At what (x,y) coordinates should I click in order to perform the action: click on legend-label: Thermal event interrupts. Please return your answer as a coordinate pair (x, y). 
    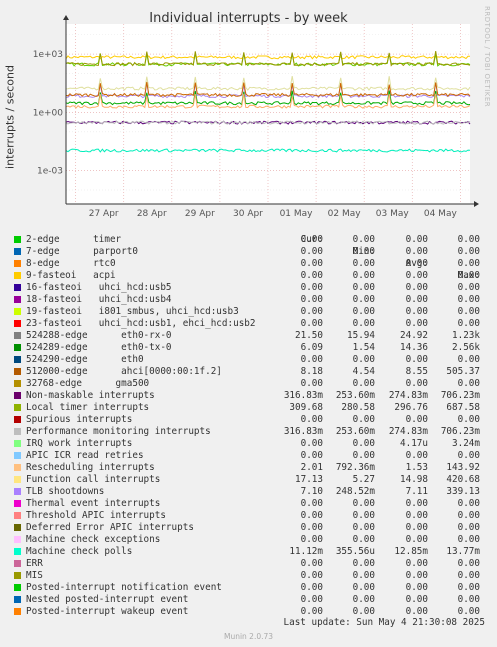
    Looking at the image, I should click on (93, 503).